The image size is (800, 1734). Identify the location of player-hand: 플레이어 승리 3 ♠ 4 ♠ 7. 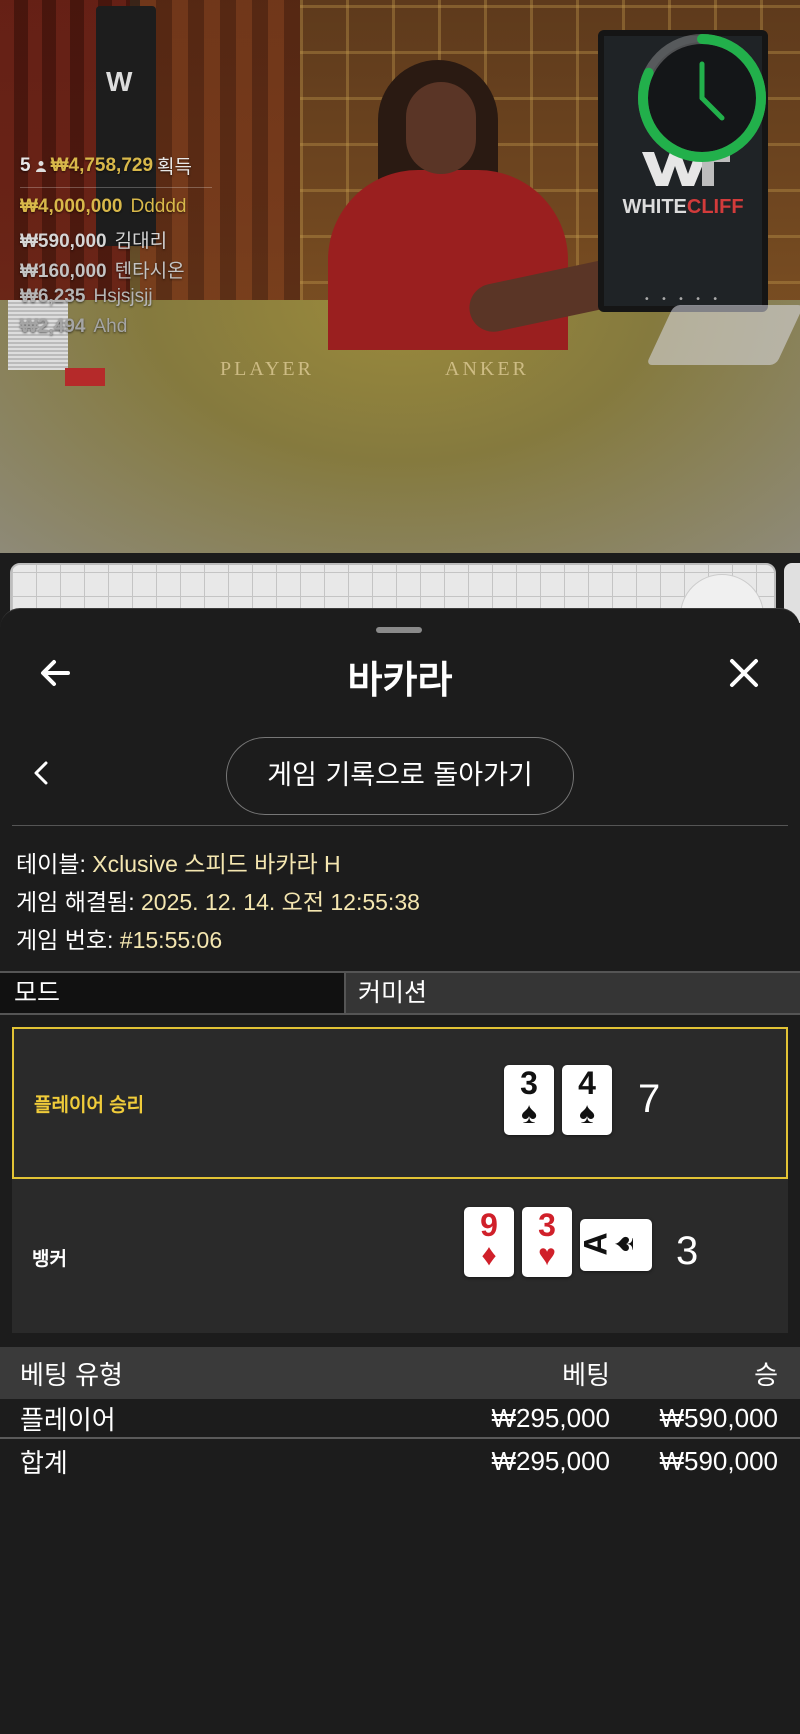
(400, 1103).